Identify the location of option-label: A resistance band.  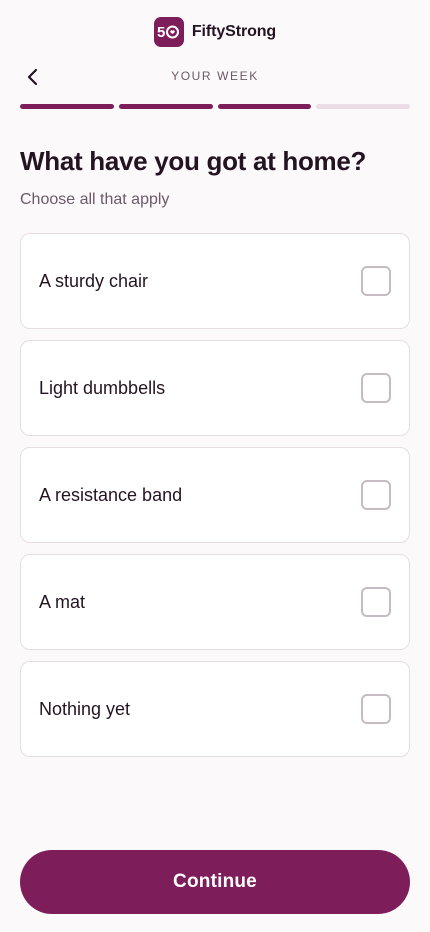
(111, 494).